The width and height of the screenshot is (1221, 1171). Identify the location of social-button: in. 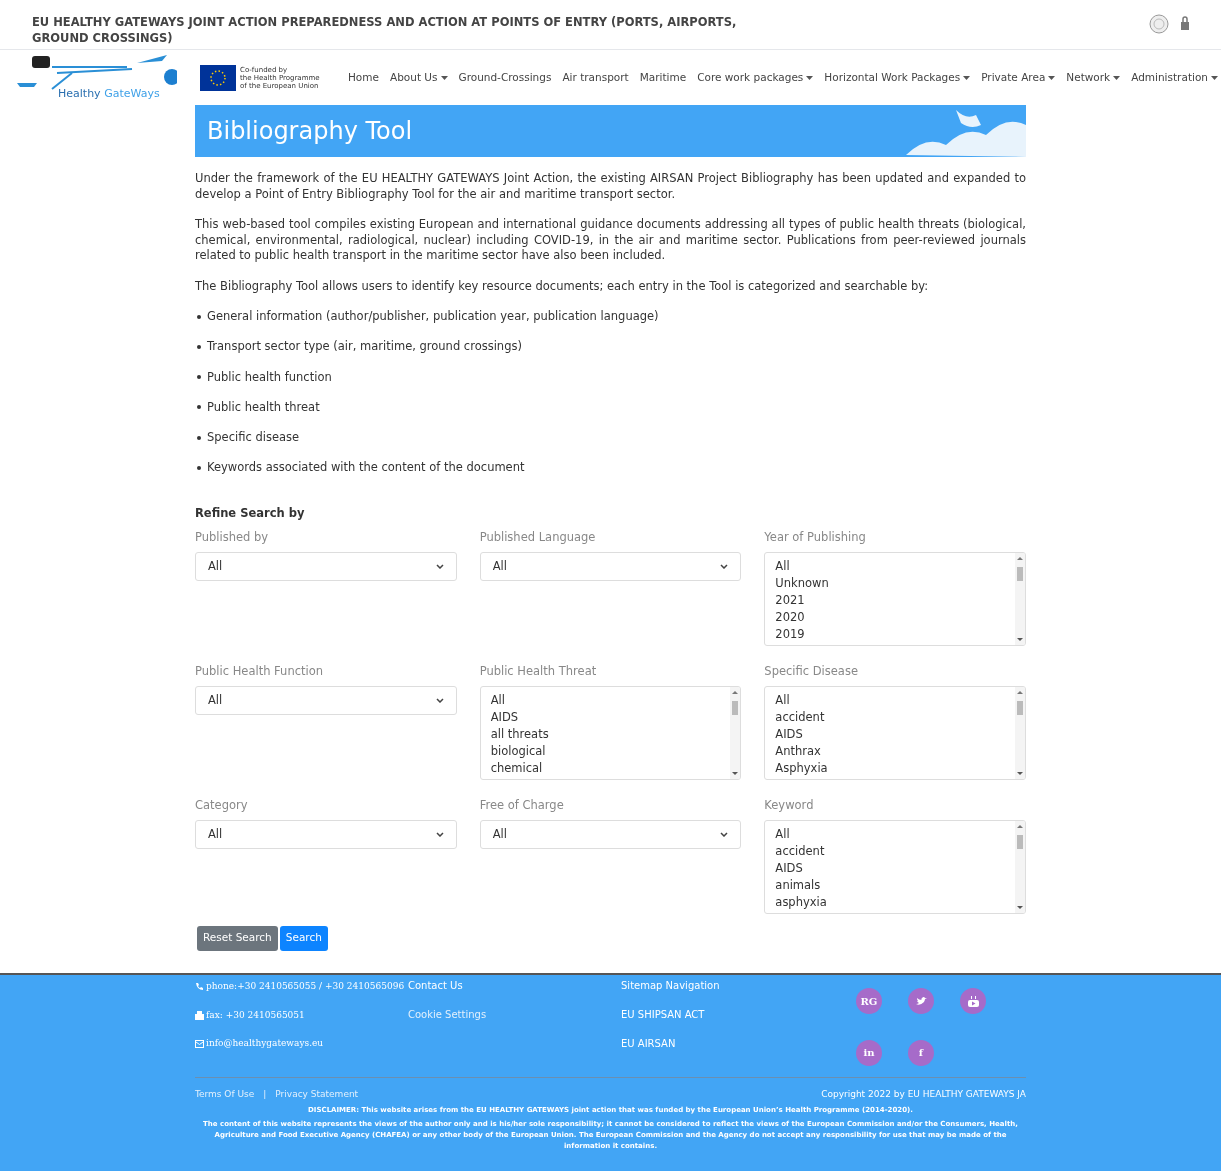
(869, 1052).